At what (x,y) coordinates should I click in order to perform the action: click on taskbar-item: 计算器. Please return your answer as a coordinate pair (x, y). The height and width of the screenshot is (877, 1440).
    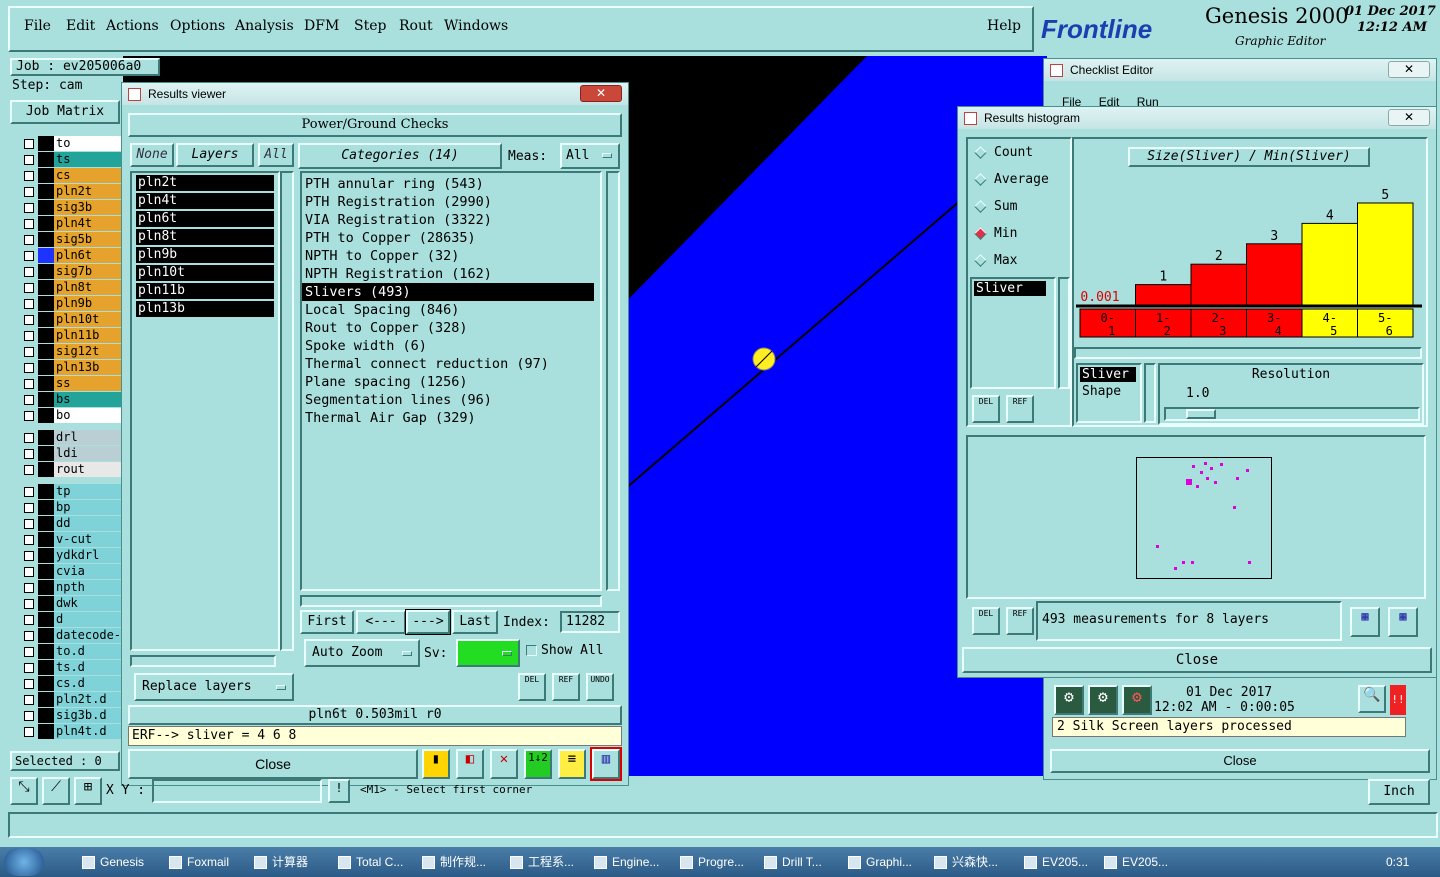
    Looking at the image, I should click on (292, 862).